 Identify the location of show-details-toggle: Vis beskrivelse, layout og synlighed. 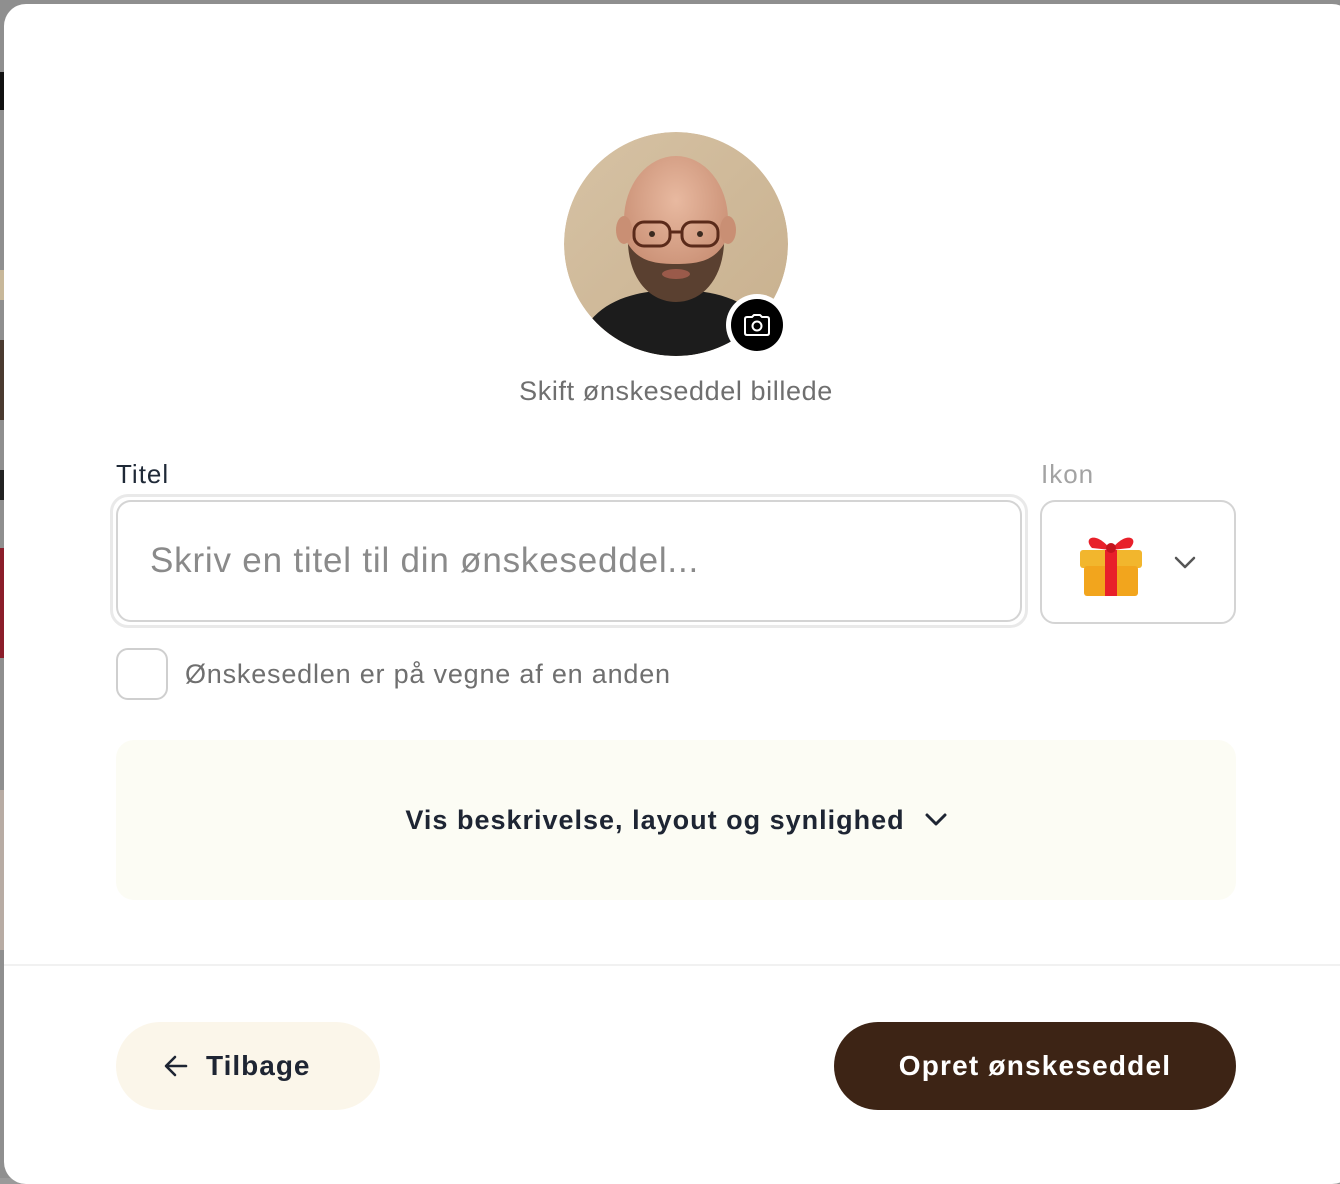
(676, 820).